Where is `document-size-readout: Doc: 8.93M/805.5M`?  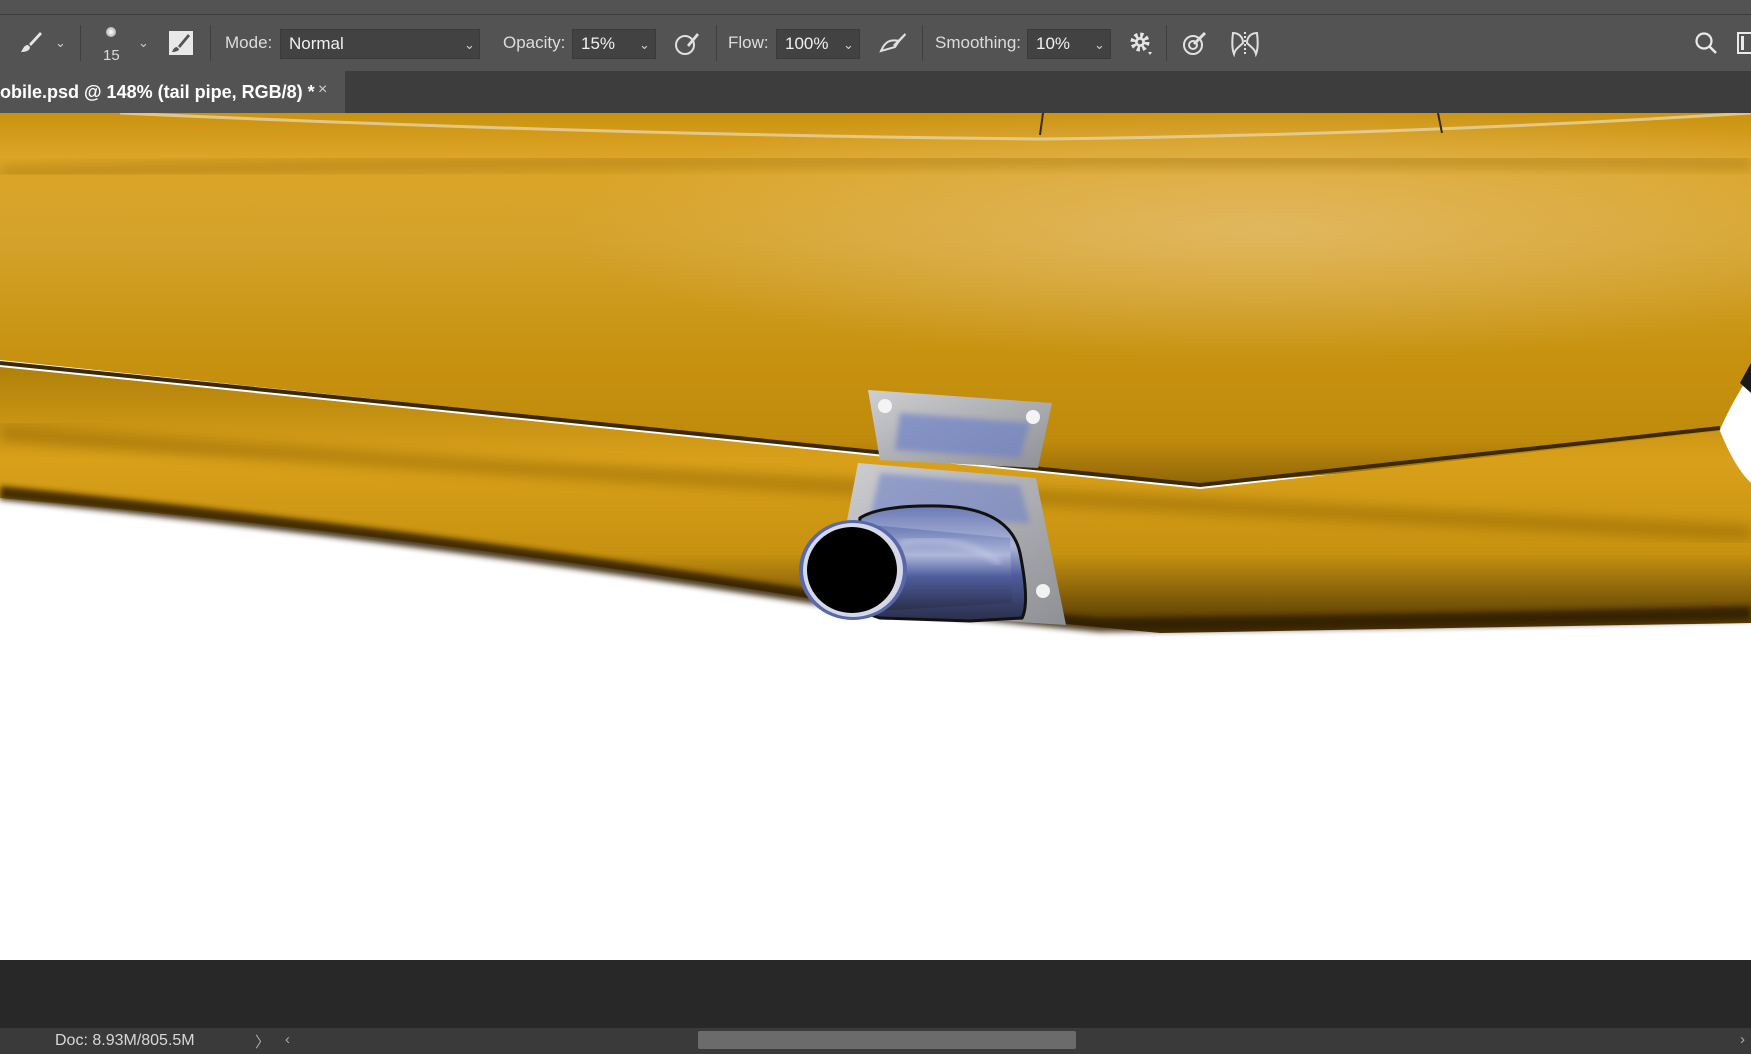
document-size-readout: Doc: 8.93M/805.5M is located at coordinates (125, 1041).